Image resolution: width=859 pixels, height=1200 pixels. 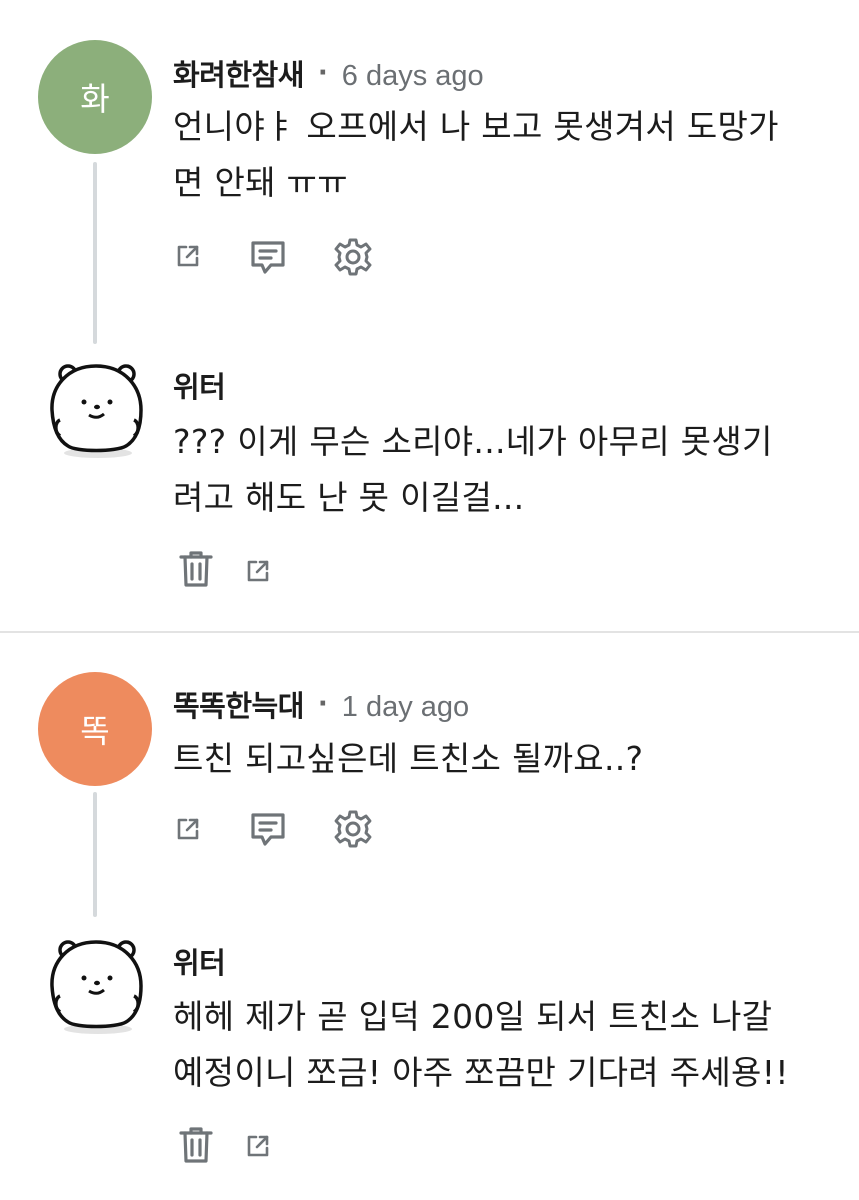 I want to click on timestamp: 6 days ago, so click(x=413, y=76).